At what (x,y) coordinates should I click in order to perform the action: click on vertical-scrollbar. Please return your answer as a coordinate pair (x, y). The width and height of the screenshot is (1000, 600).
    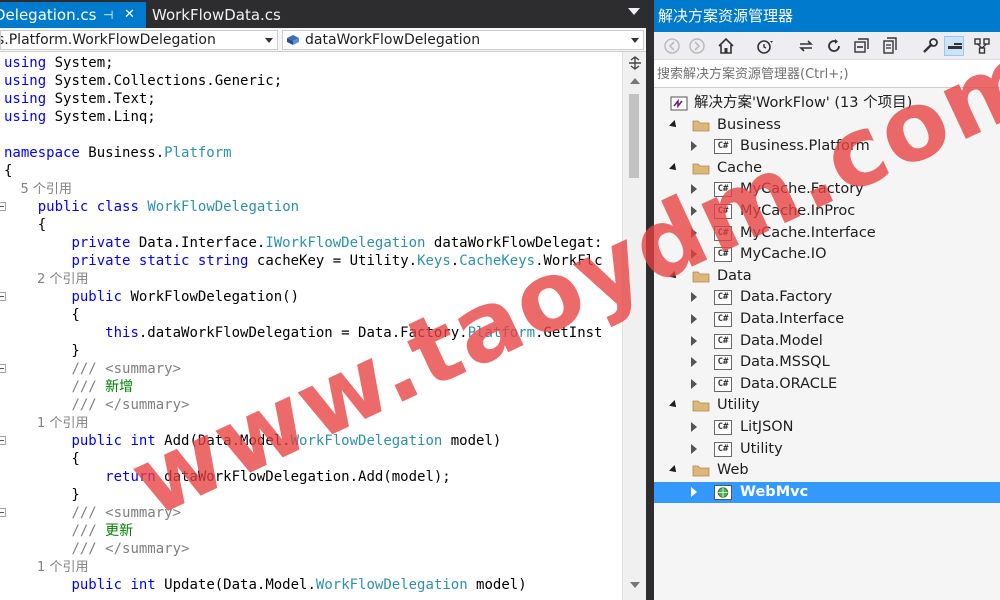
    Looking at the image, I should click on (634, 326).